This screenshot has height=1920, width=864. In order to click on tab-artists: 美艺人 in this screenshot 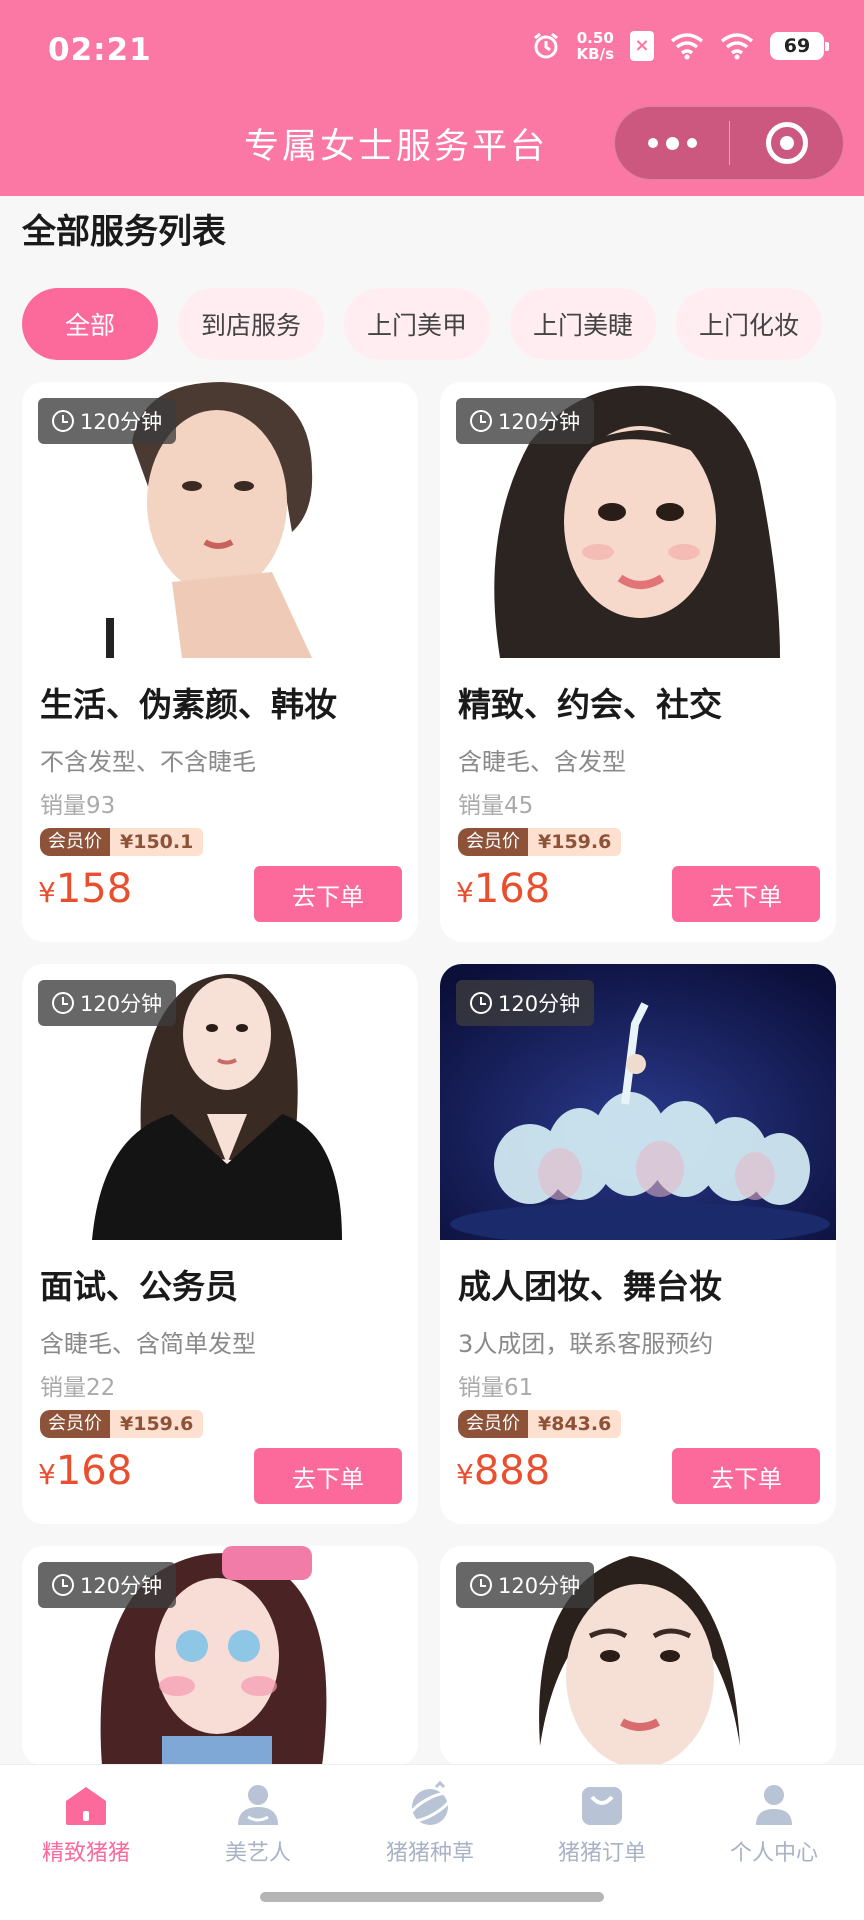, I will do `click(258, 1824)`.